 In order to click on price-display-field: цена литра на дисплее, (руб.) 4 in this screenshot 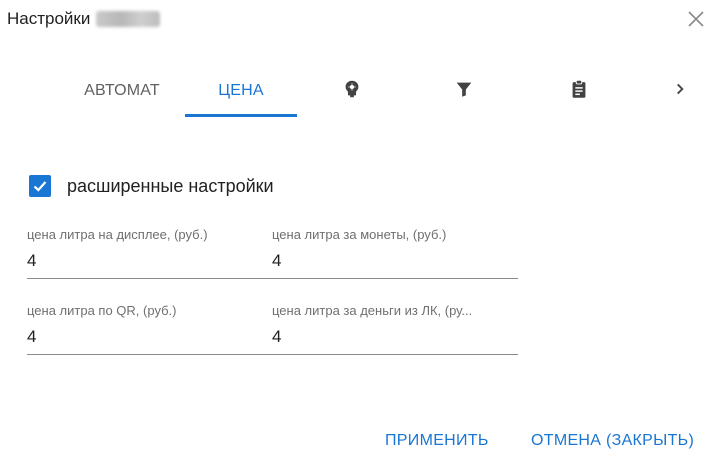, I will do `click(150, 253)`.